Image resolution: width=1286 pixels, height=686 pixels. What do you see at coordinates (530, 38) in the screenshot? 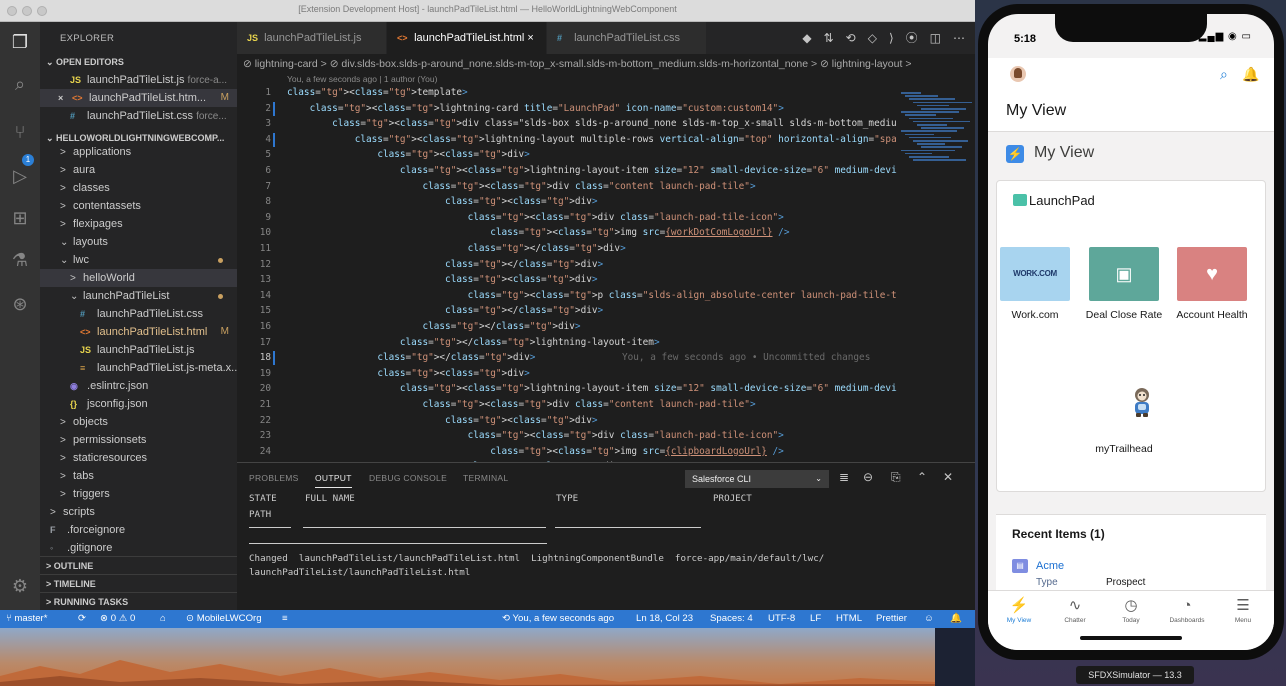
I see `close-tab-icon: ×` at bounding box center [530, 38].